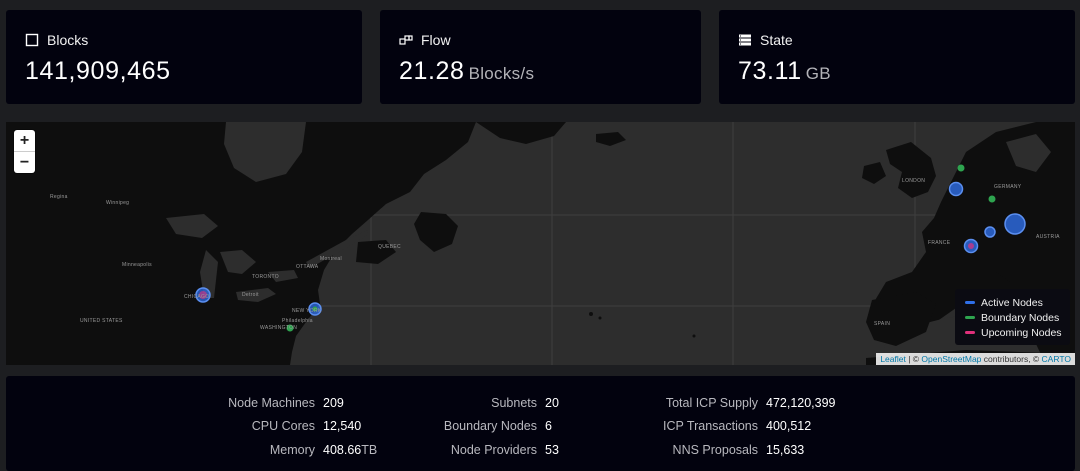 The width and height of the screenshot is (1080, 471). Describe the element at coordinates (914, 181) in the screenshot. I see `place-label-london: LONDON` at that location.